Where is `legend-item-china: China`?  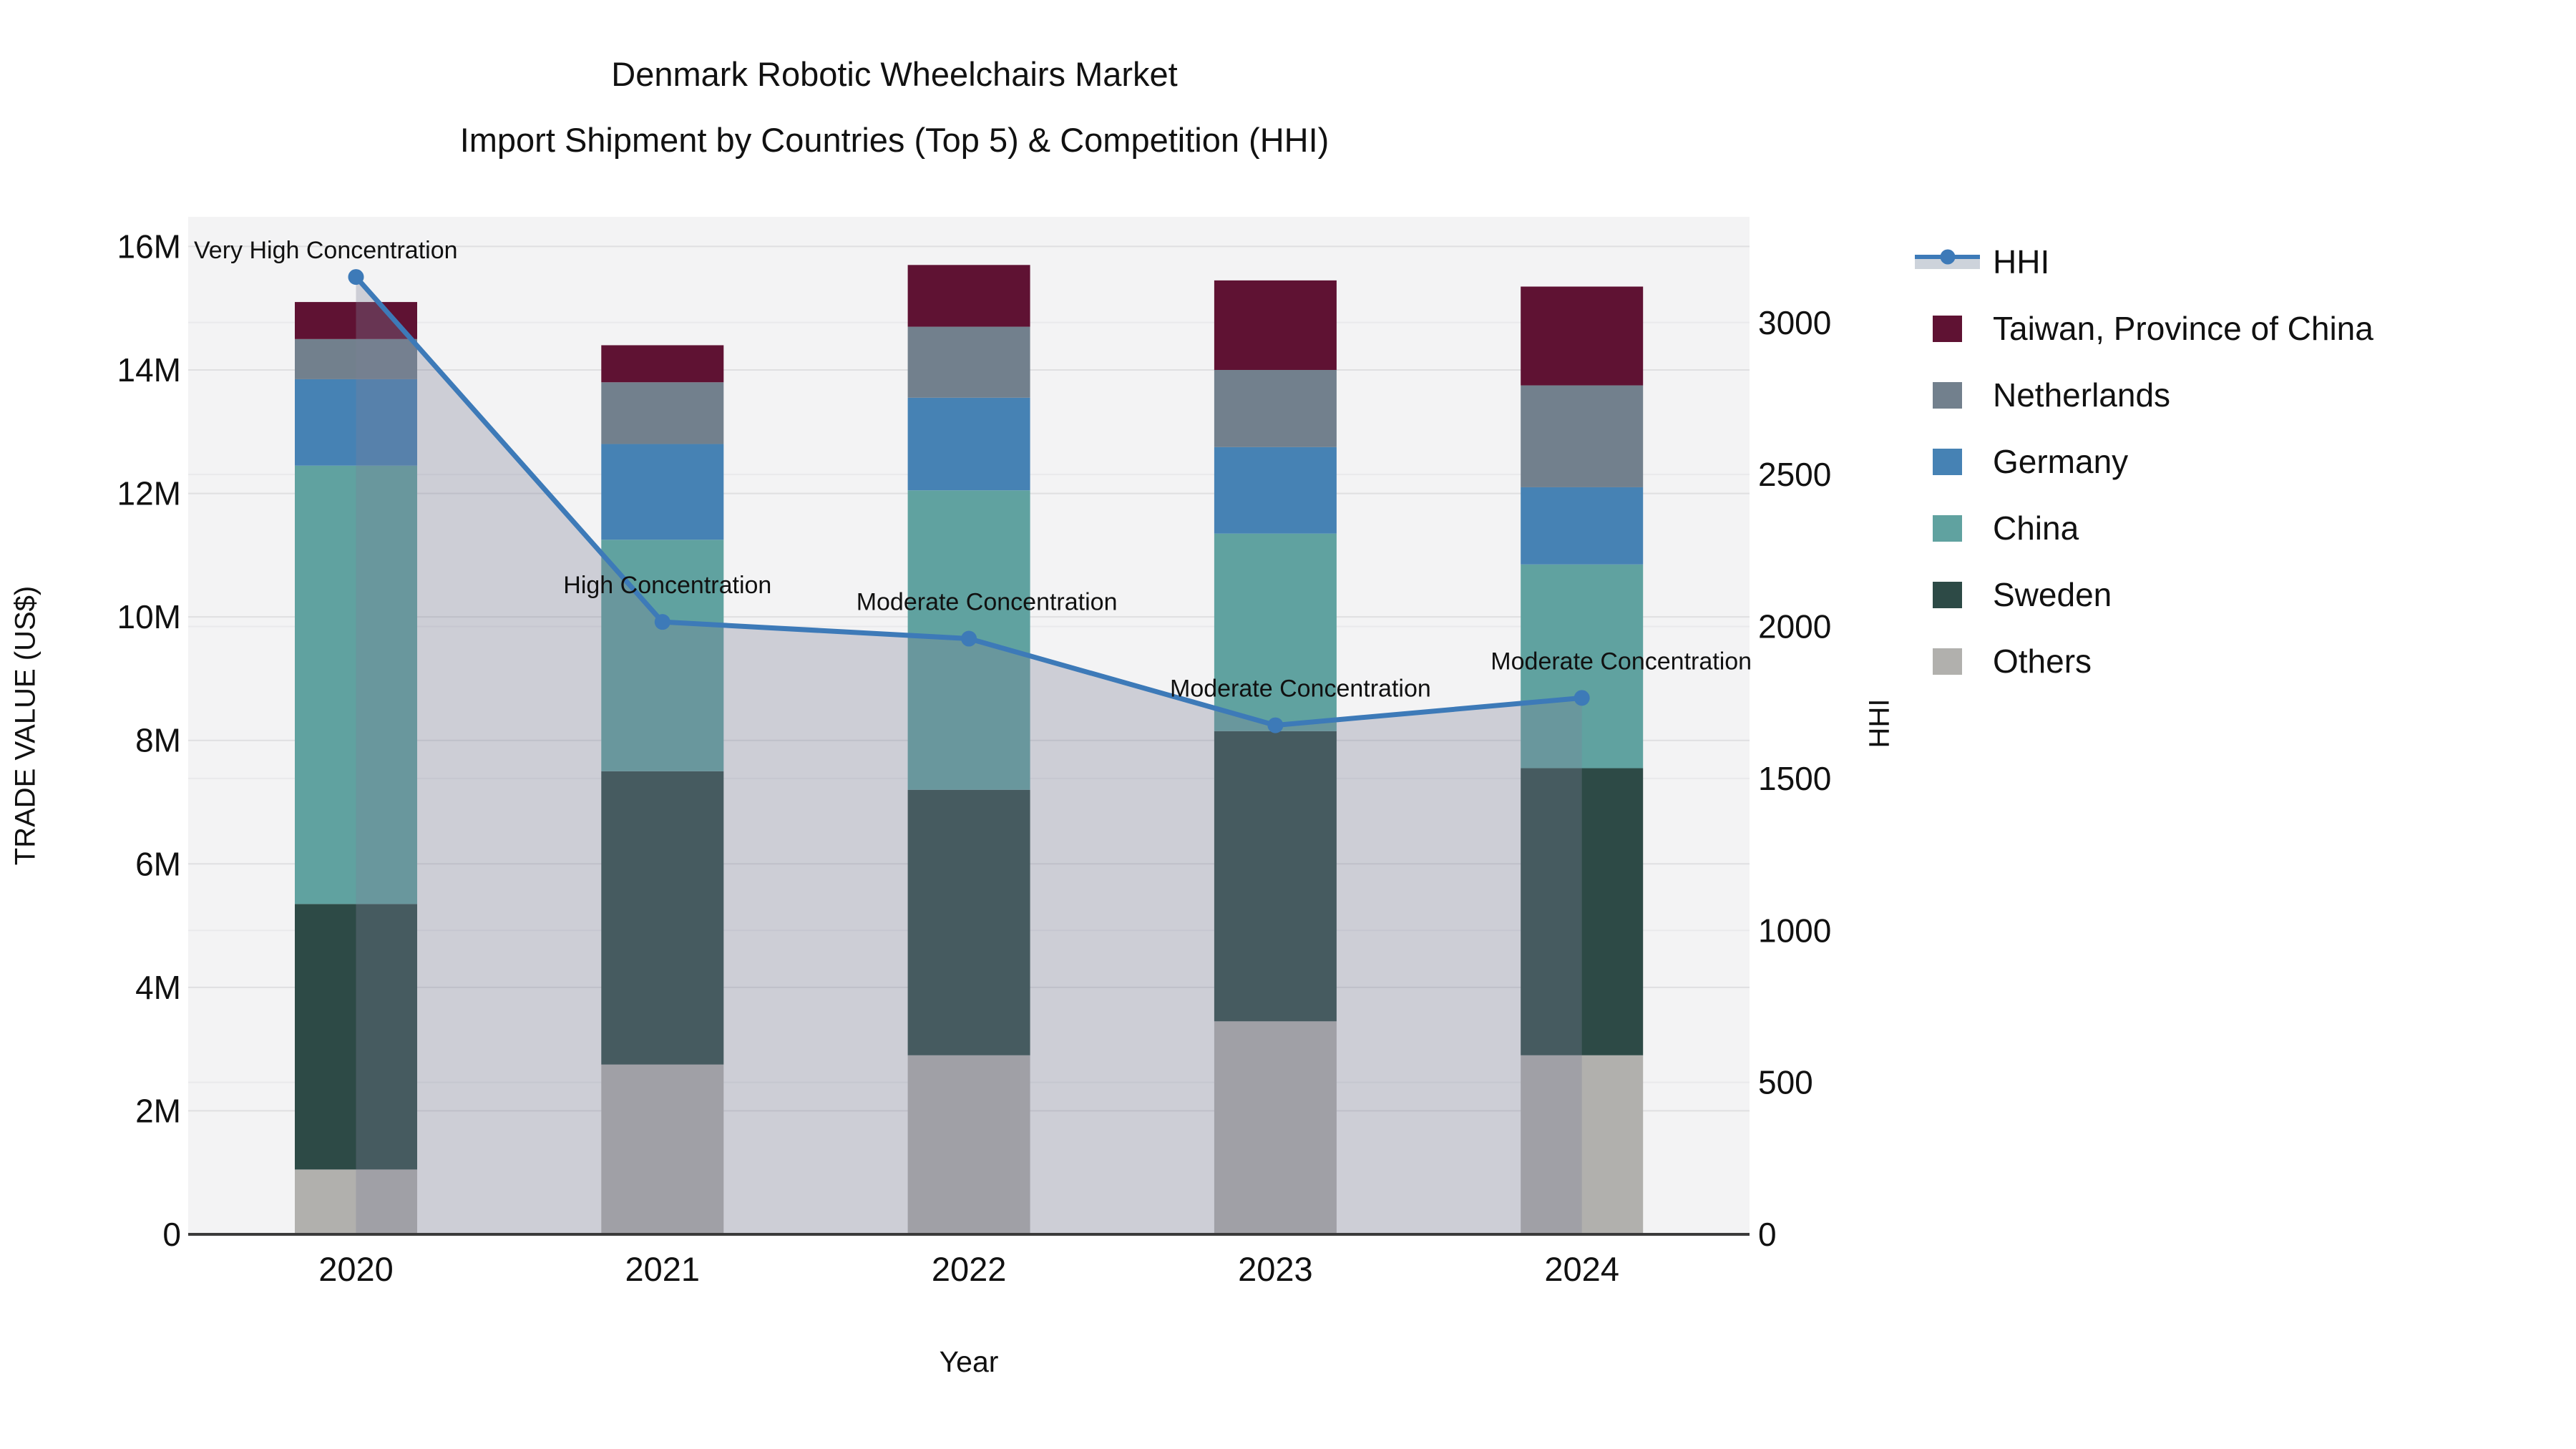
legend-item-china: China is located at coordinates (2143, 528).